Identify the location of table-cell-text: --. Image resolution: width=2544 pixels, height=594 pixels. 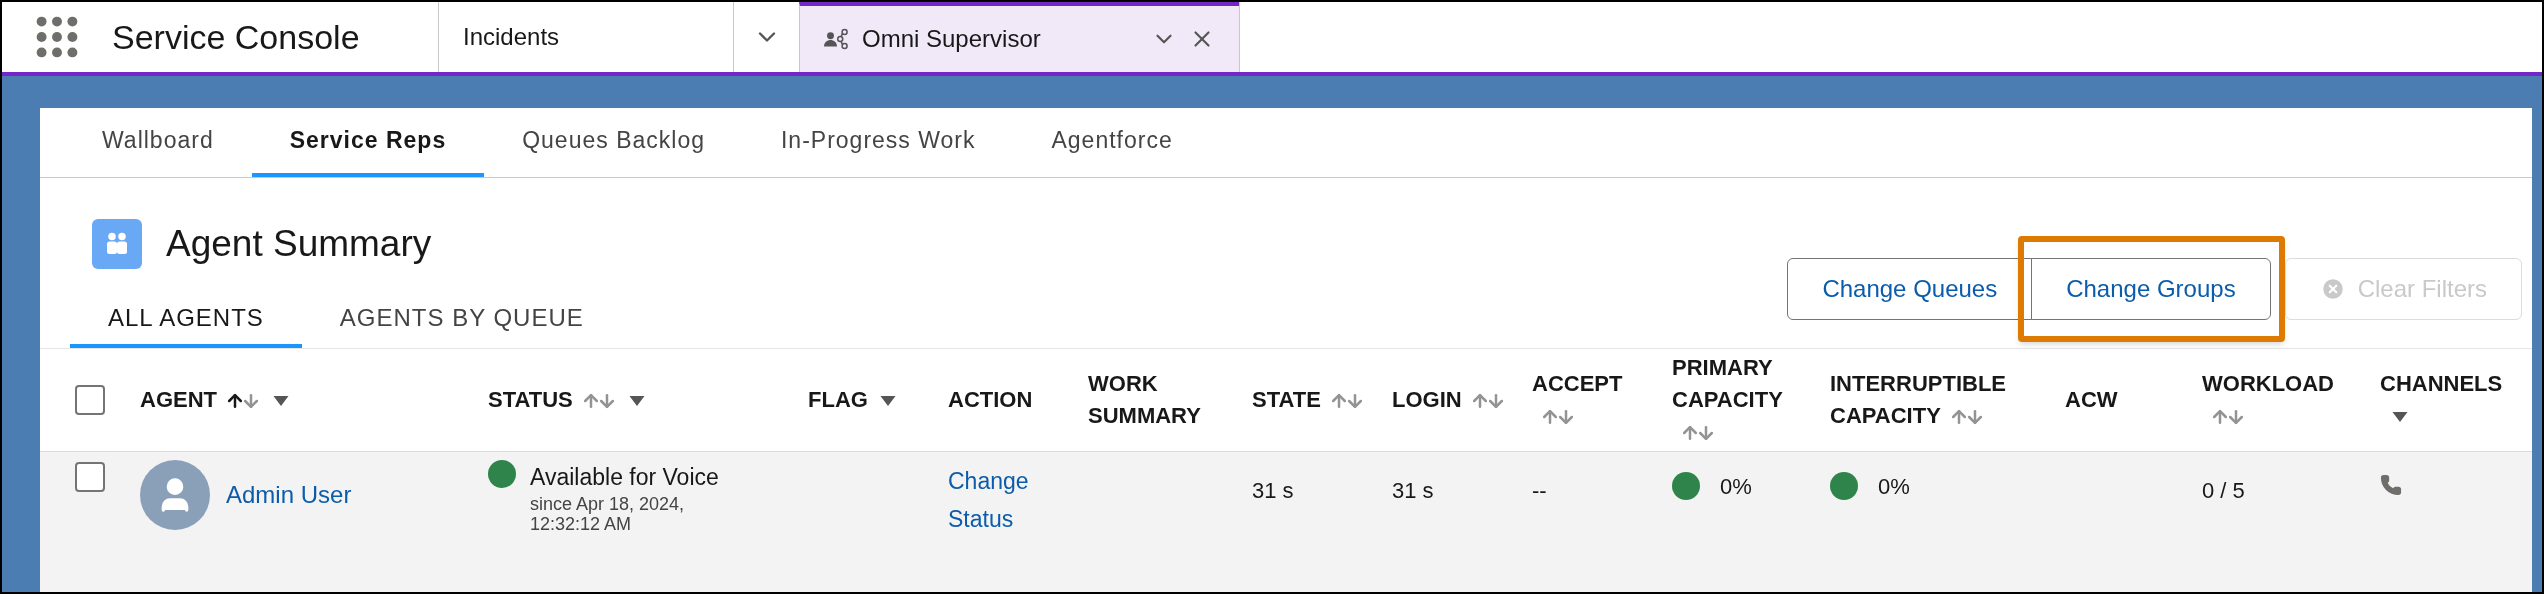
(1540, 490).